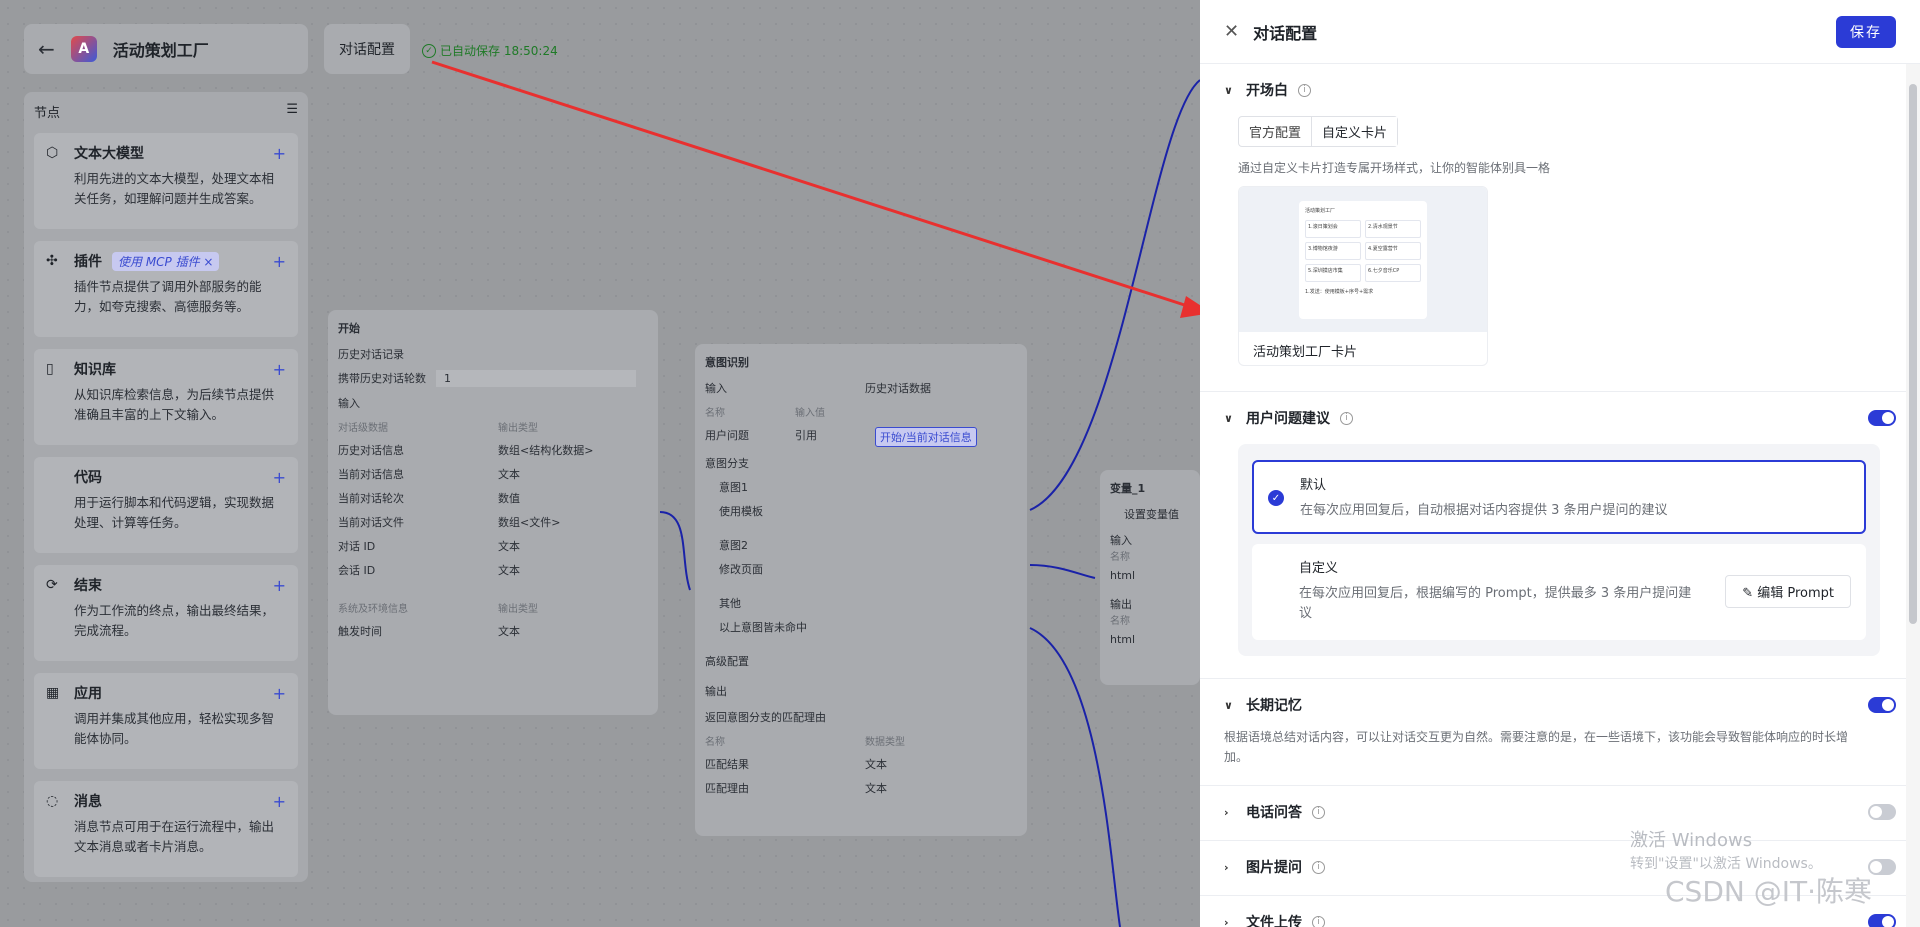 This screenshot has width=1920, height=927. I want to click on intent-2-value: 修改页面, so click(868, 569).